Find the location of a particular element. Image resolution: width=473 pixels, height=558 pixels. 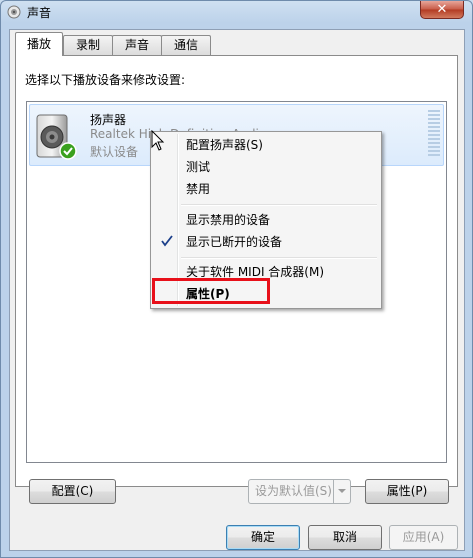

properties-button: 属性(P) is located at coordinates (407, 491).